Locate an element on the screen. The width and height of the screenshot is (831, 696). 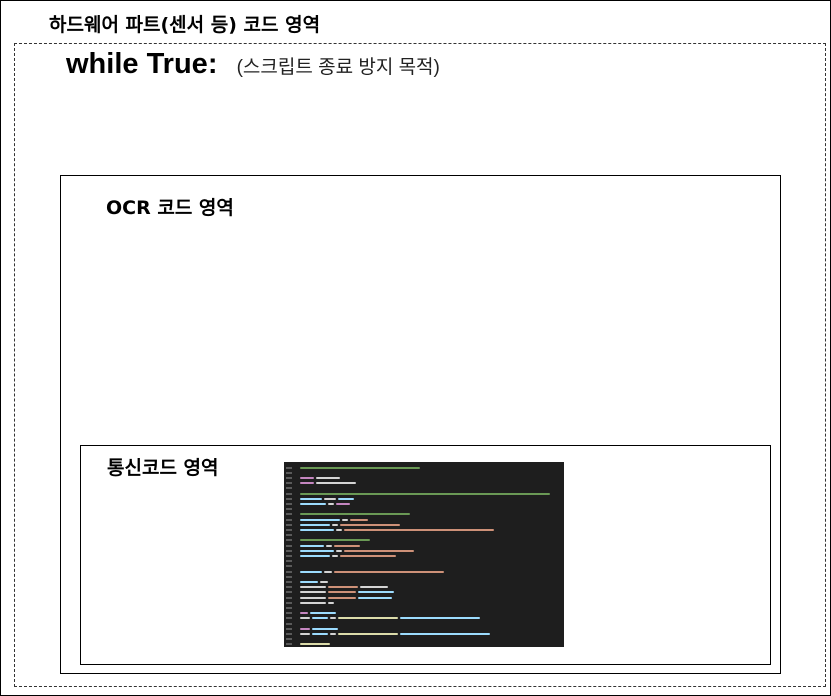
code-screenshot-image is located at coordinates (424, 554).